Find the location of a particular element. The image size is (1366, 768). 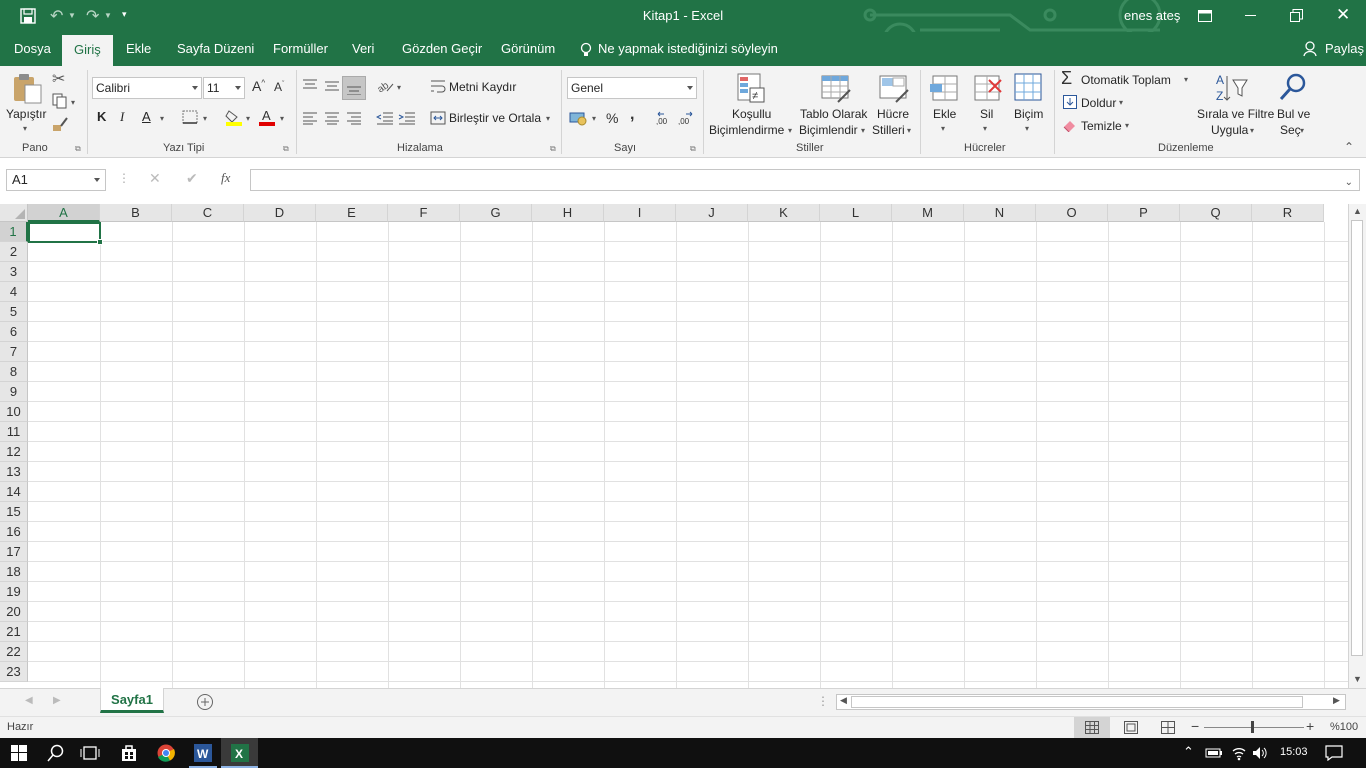

action-center-icon is located at coordinates (1334, 753).